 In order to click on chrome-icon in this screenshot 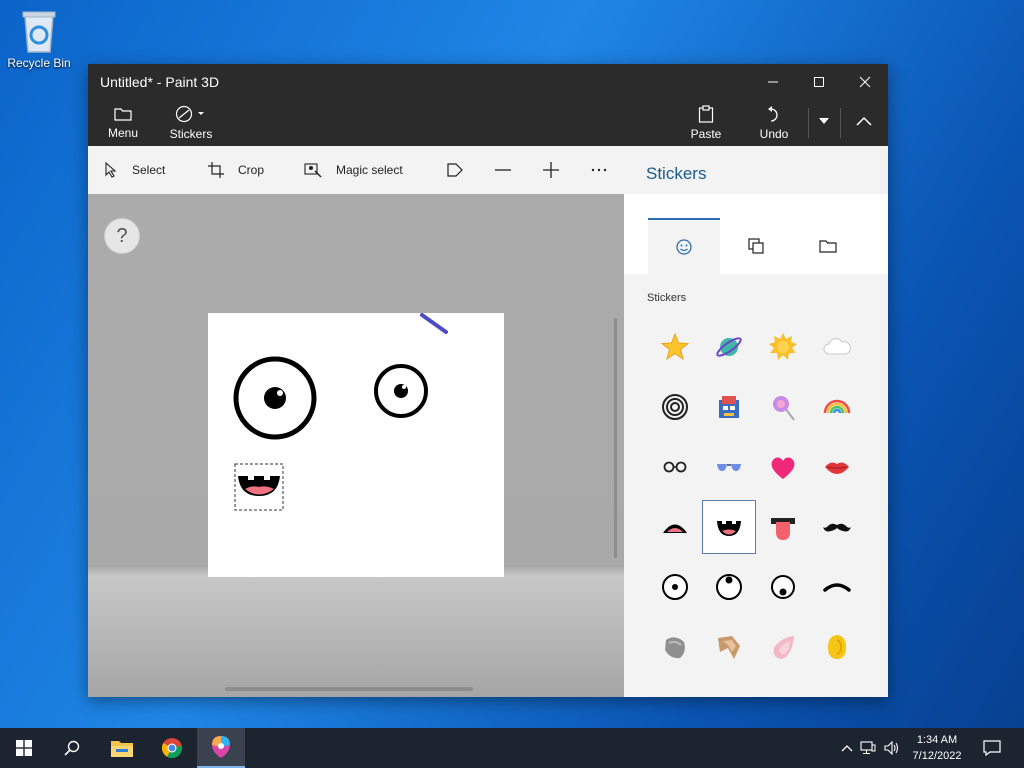, I will do `click(172, 748)`.